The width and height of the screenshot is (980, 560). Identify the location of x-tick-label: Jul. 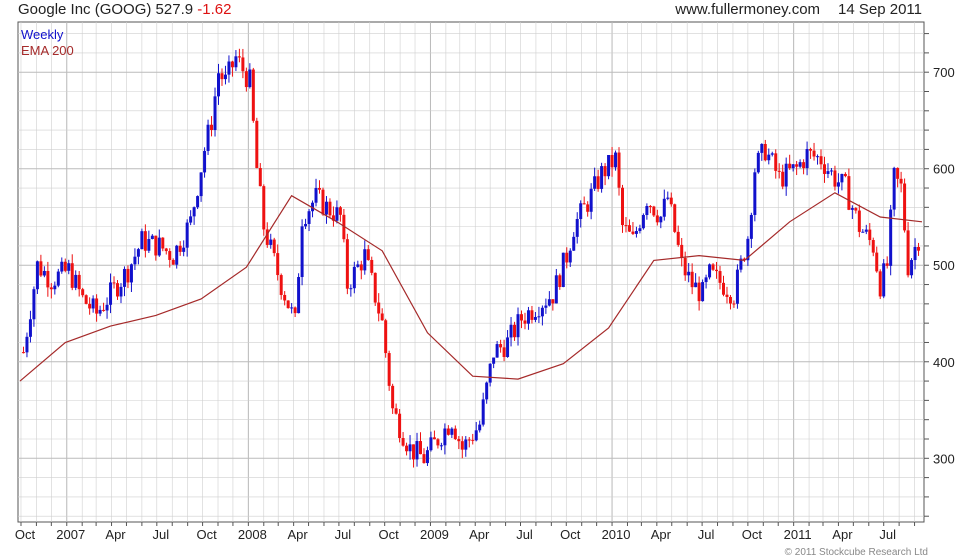
(887, 534).